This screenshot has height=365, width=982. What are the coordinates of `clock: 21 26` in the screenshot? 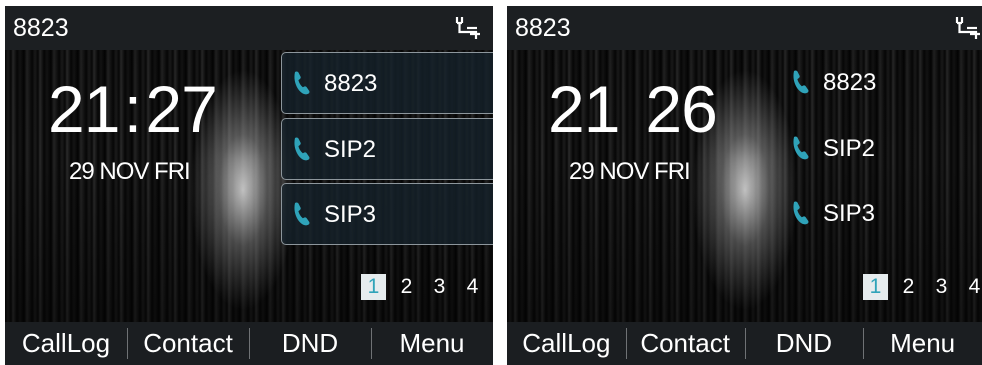 It's located at (633, 109).